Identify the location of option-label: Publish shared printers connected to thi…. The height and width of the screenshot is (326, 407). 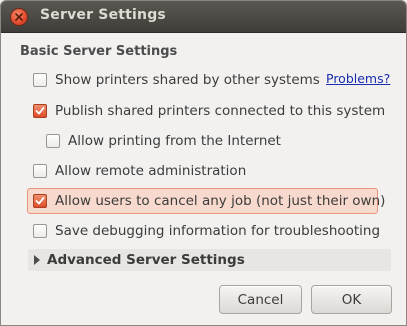
(220, 111).